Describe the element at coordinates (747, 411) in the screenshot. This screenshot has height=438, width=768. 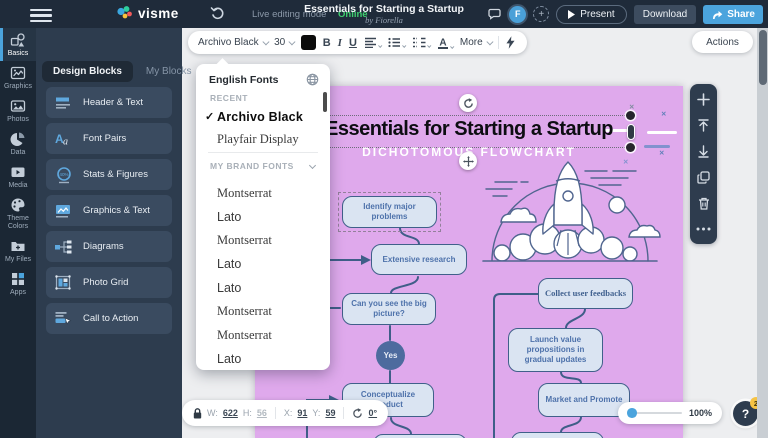
I see `help-button: ? 2` at that location.